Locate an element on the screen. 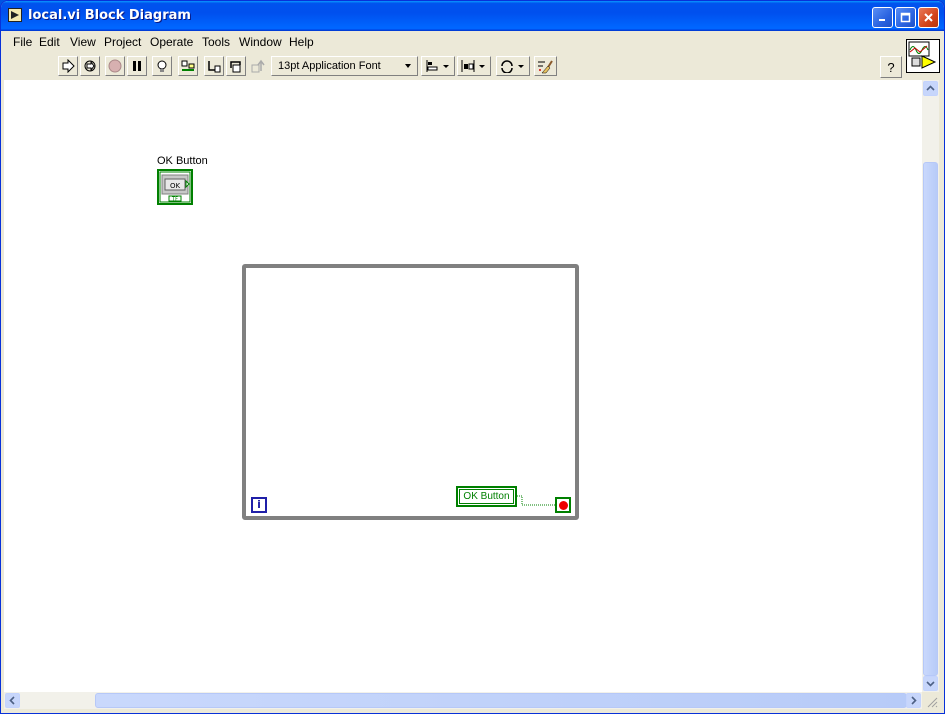  scroll-up-button is located at coordinates (930, 88).